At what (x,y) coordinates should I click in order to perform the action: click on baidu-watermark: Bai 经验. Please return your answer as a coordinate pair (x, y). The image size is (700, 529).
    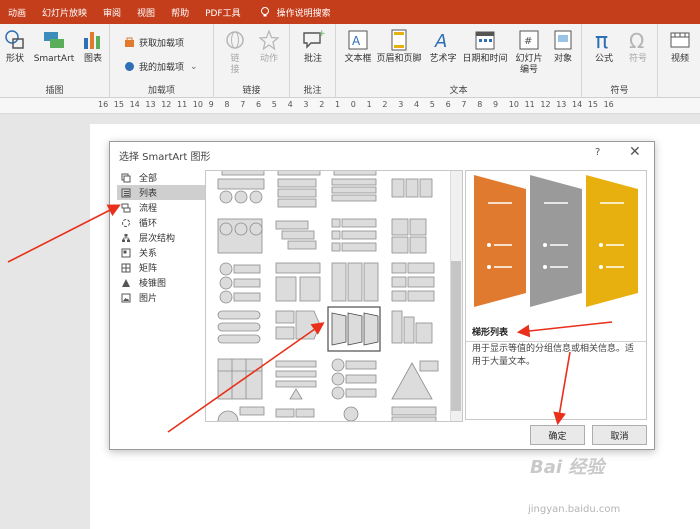
    Looking at the image, I should click on (567, 467).